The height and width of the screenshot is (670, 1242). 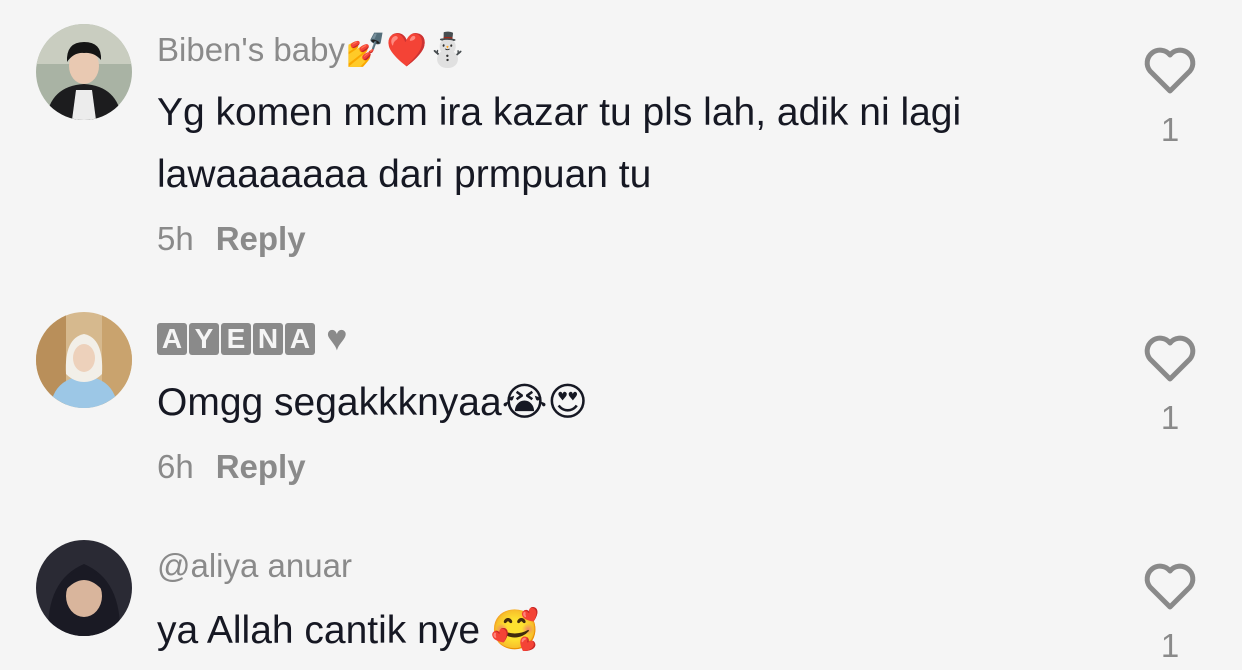 I want to click on comment-username: AYENA ♥, so click(x=252, y=338).